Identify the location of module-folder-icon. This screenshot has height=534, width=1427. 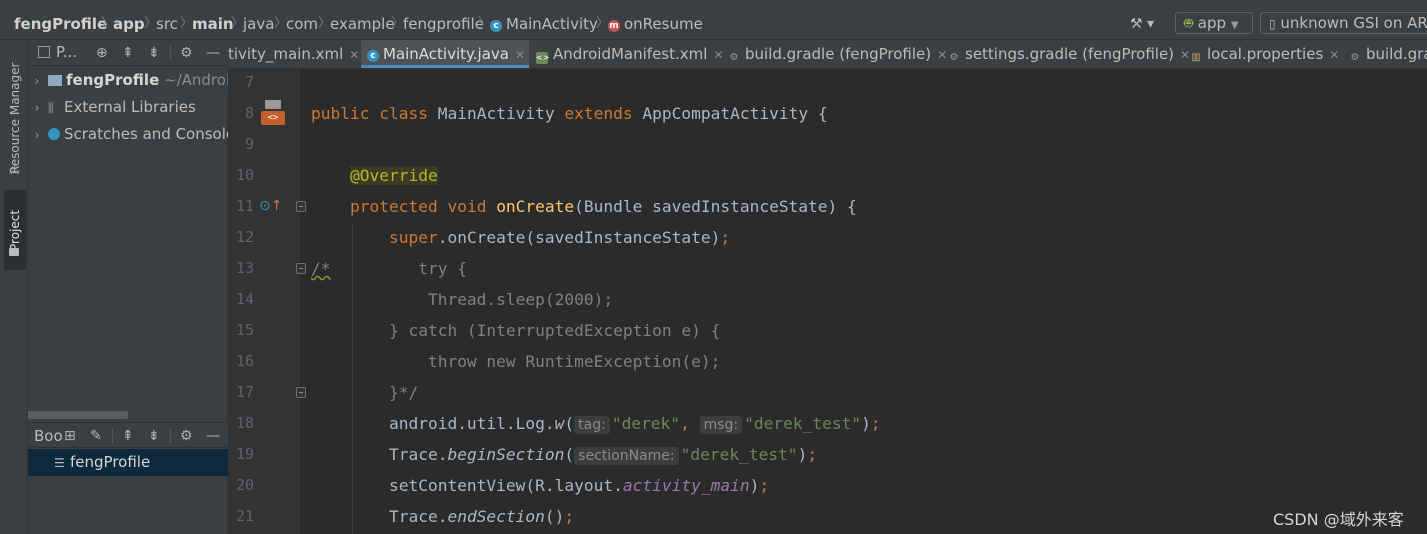
(55, 80).